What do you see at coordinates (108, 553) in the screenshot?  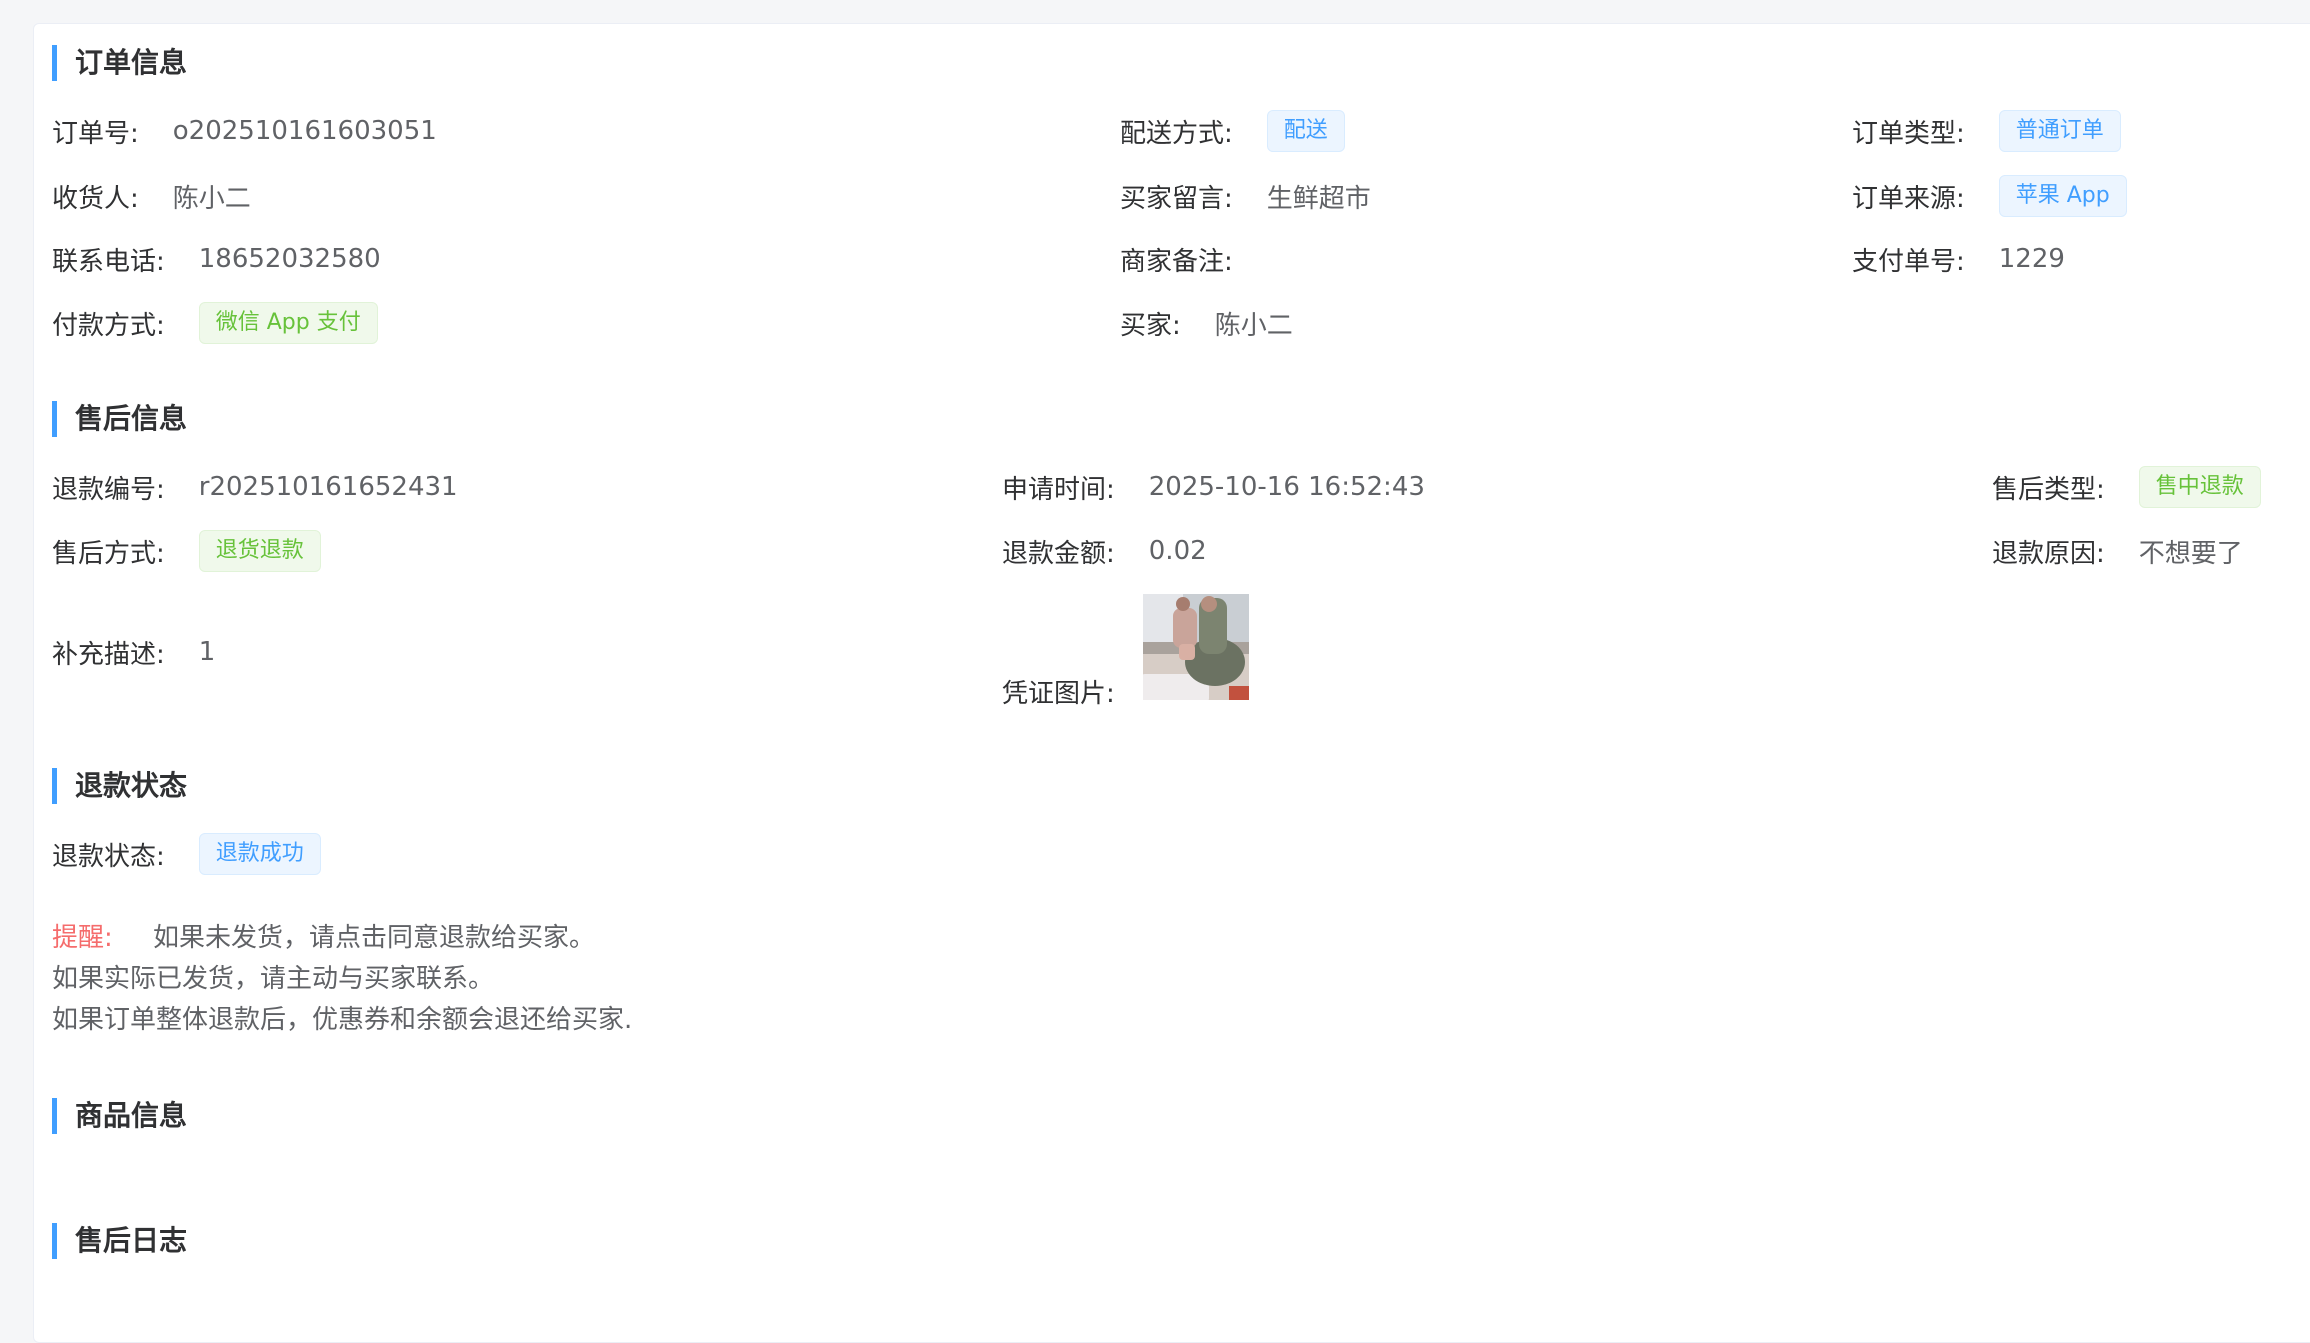 I see `after-sale-method-label: 售后方式:` at bounding box center [108, 553].